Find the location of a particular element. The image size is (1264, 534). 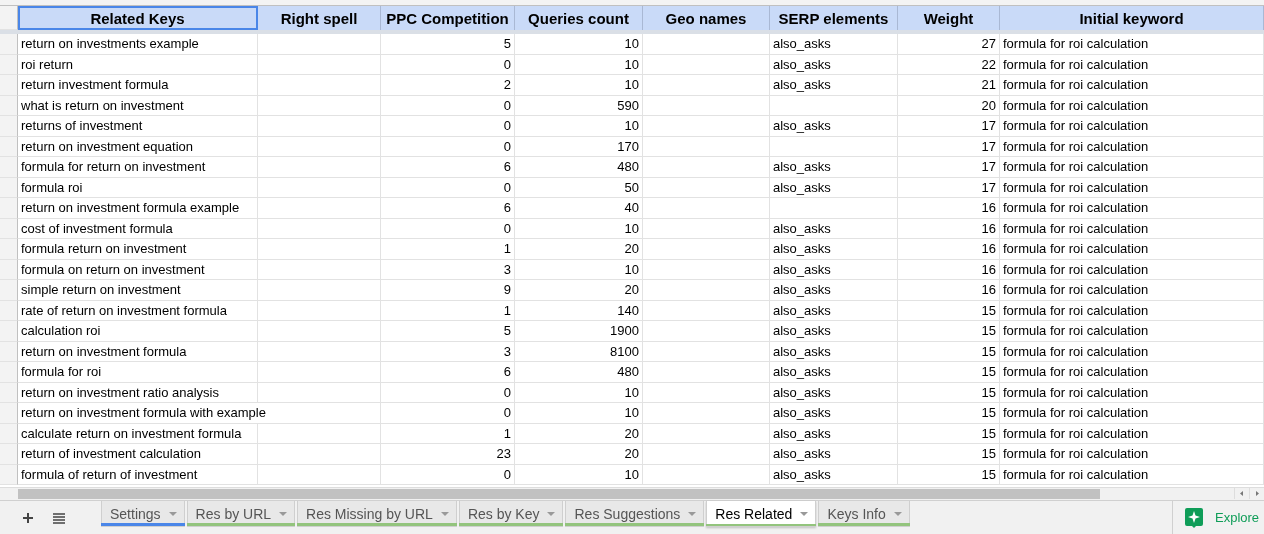

column-header: Queries count is located at coordinates (579, 18).